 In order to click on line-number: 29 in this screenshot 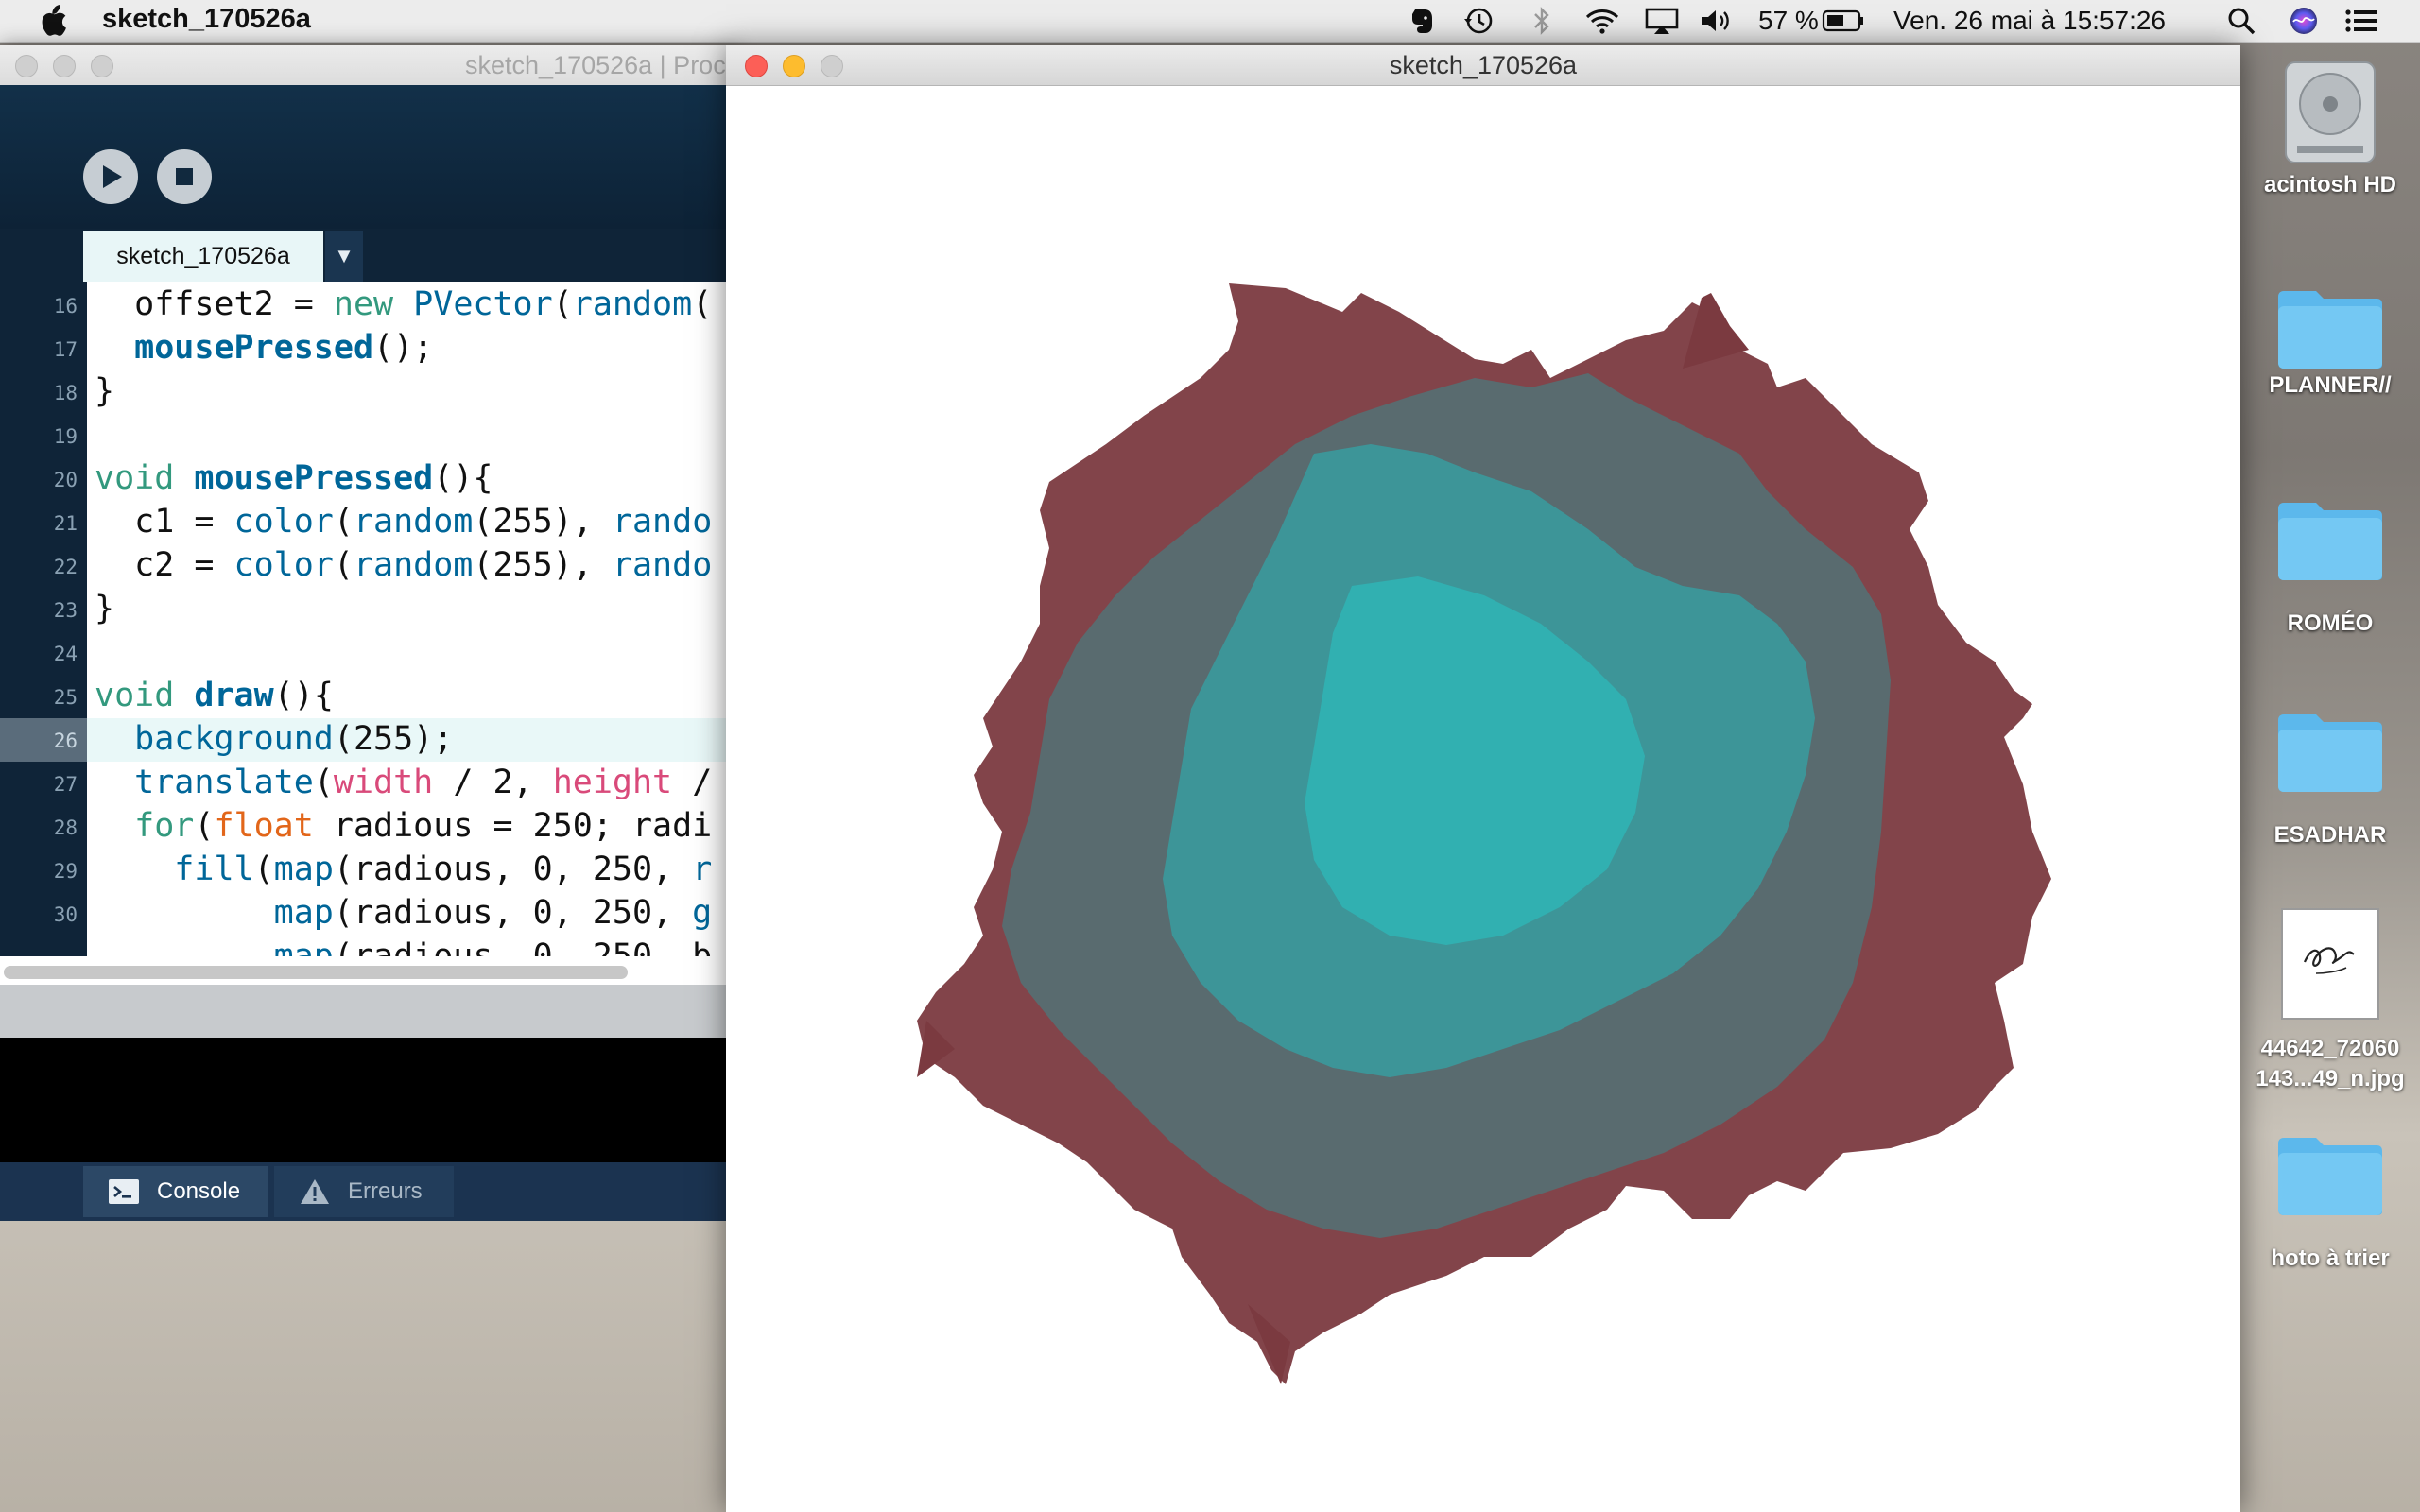, I will do `click(65, 871)`.